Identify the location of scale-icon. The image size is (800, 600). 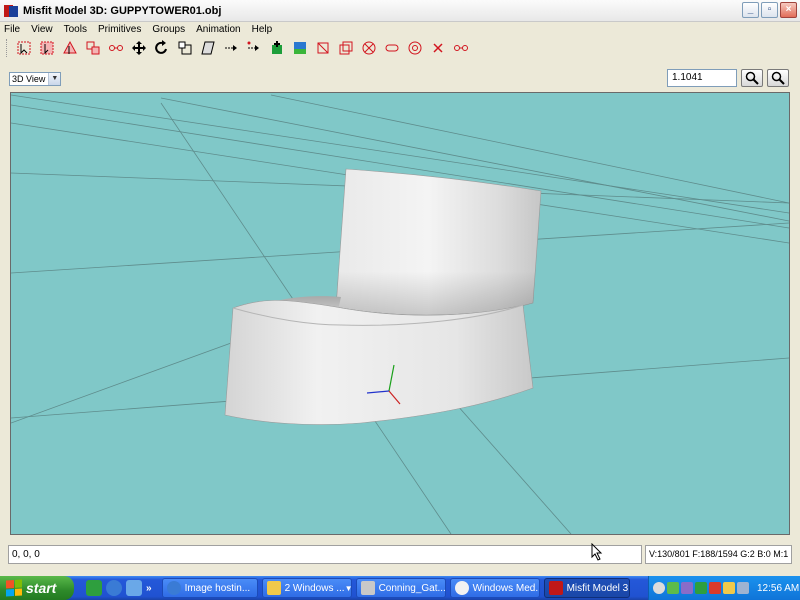
(185, 48).